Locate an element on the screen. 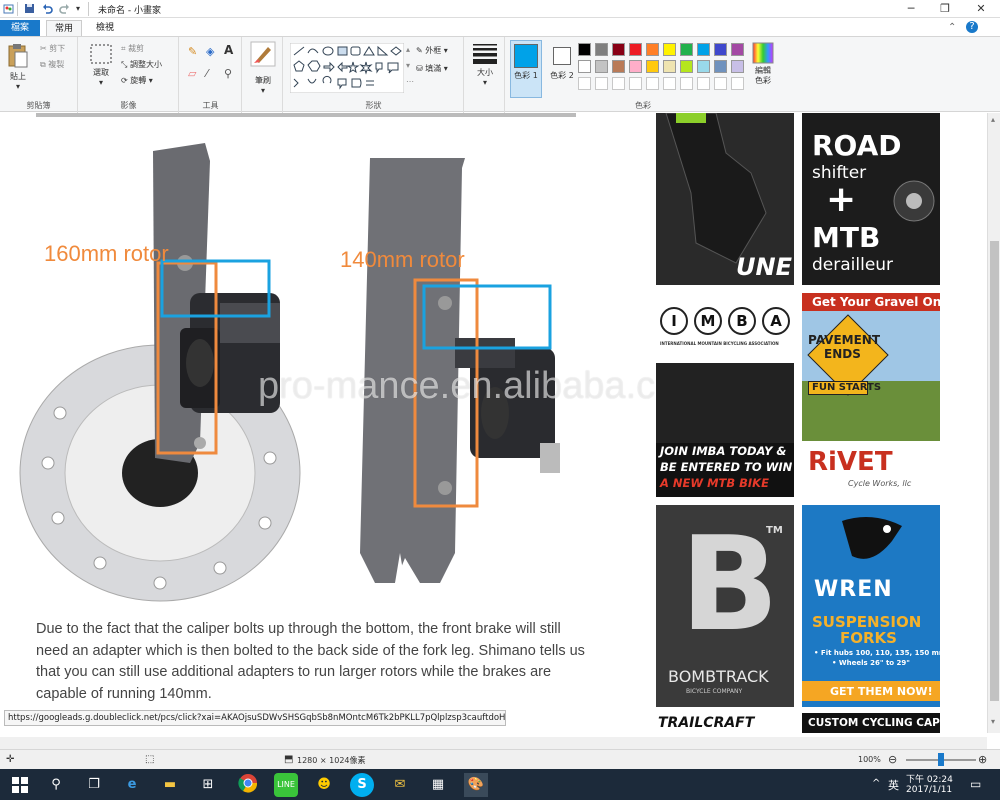 Image resolution: width=1000 pixels, height=802 pixels. ad-cycling-caps: CUSTOM CYCLING CAPS is located at coordinates (871, 723).